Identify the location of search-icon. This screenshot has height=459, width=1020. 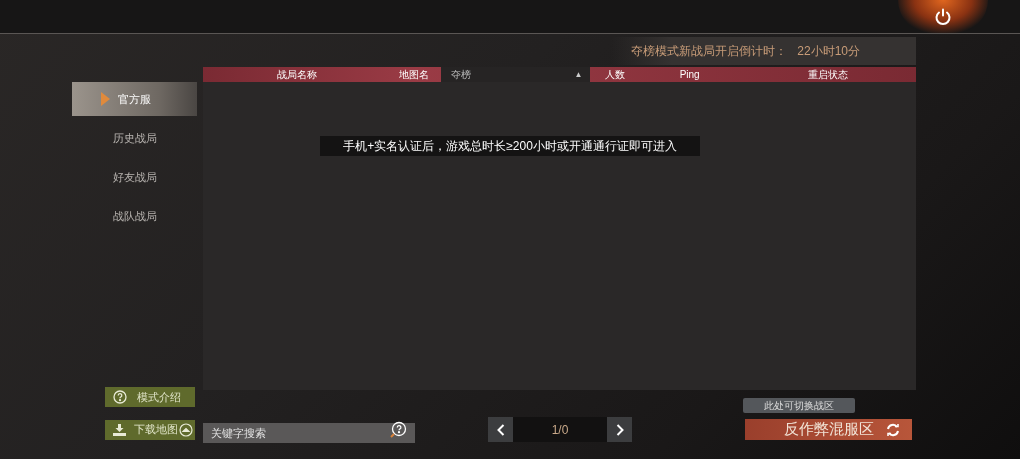
(398, 429).